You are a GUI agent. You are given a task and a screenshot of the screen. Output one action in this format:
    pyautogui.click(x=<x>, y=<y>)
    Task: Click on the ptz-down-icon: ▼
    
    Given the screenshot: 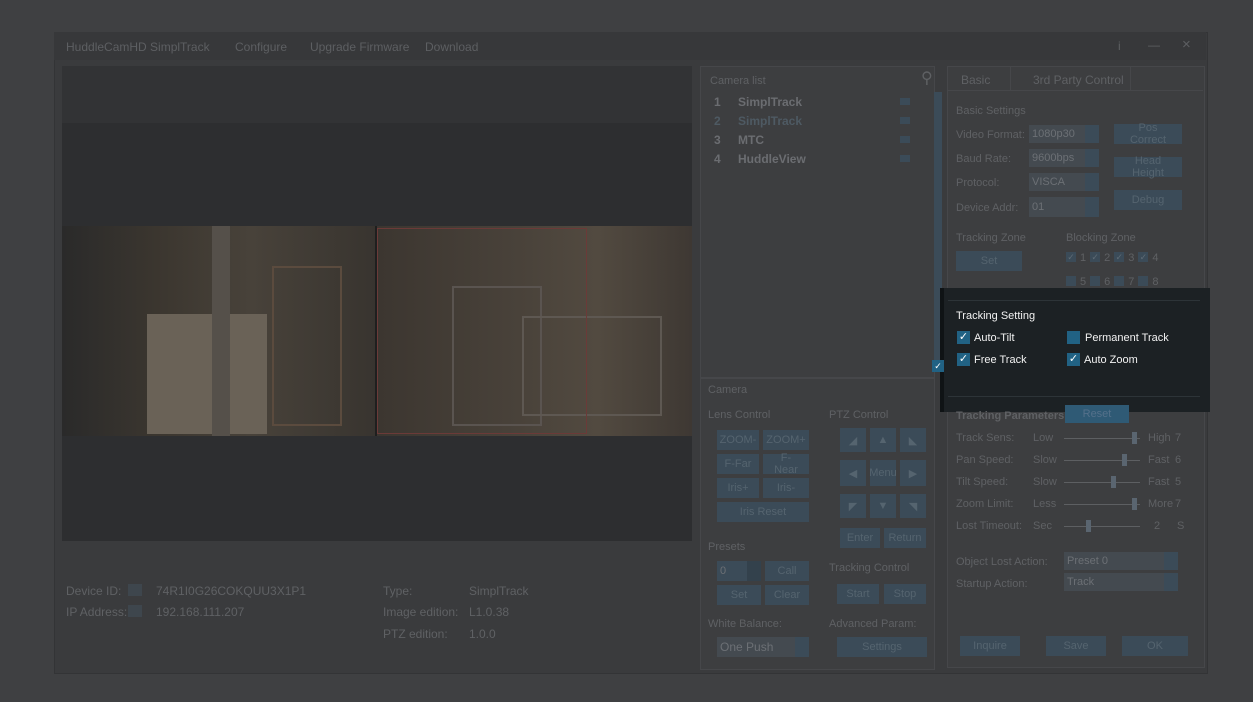 What is the action you would take?
    pyautogui.click(x=883, y=506)
    